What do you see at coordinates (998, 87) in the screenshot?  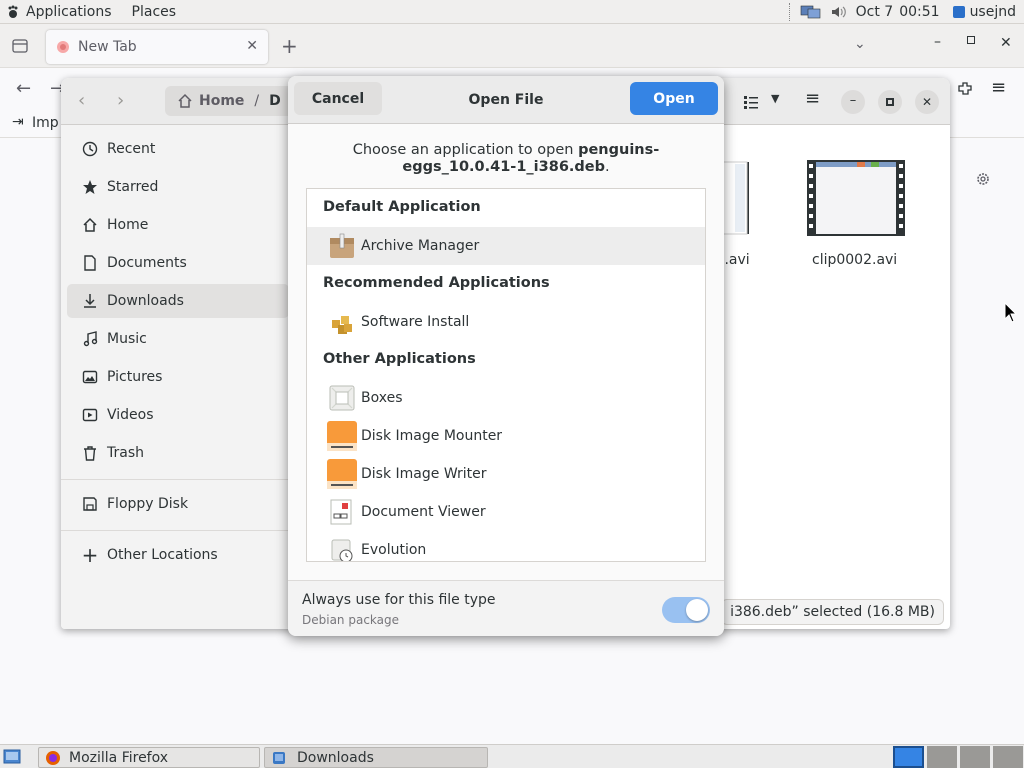 I see `hamburger-menu-icon: ≡` at bounding box center [998, 87].